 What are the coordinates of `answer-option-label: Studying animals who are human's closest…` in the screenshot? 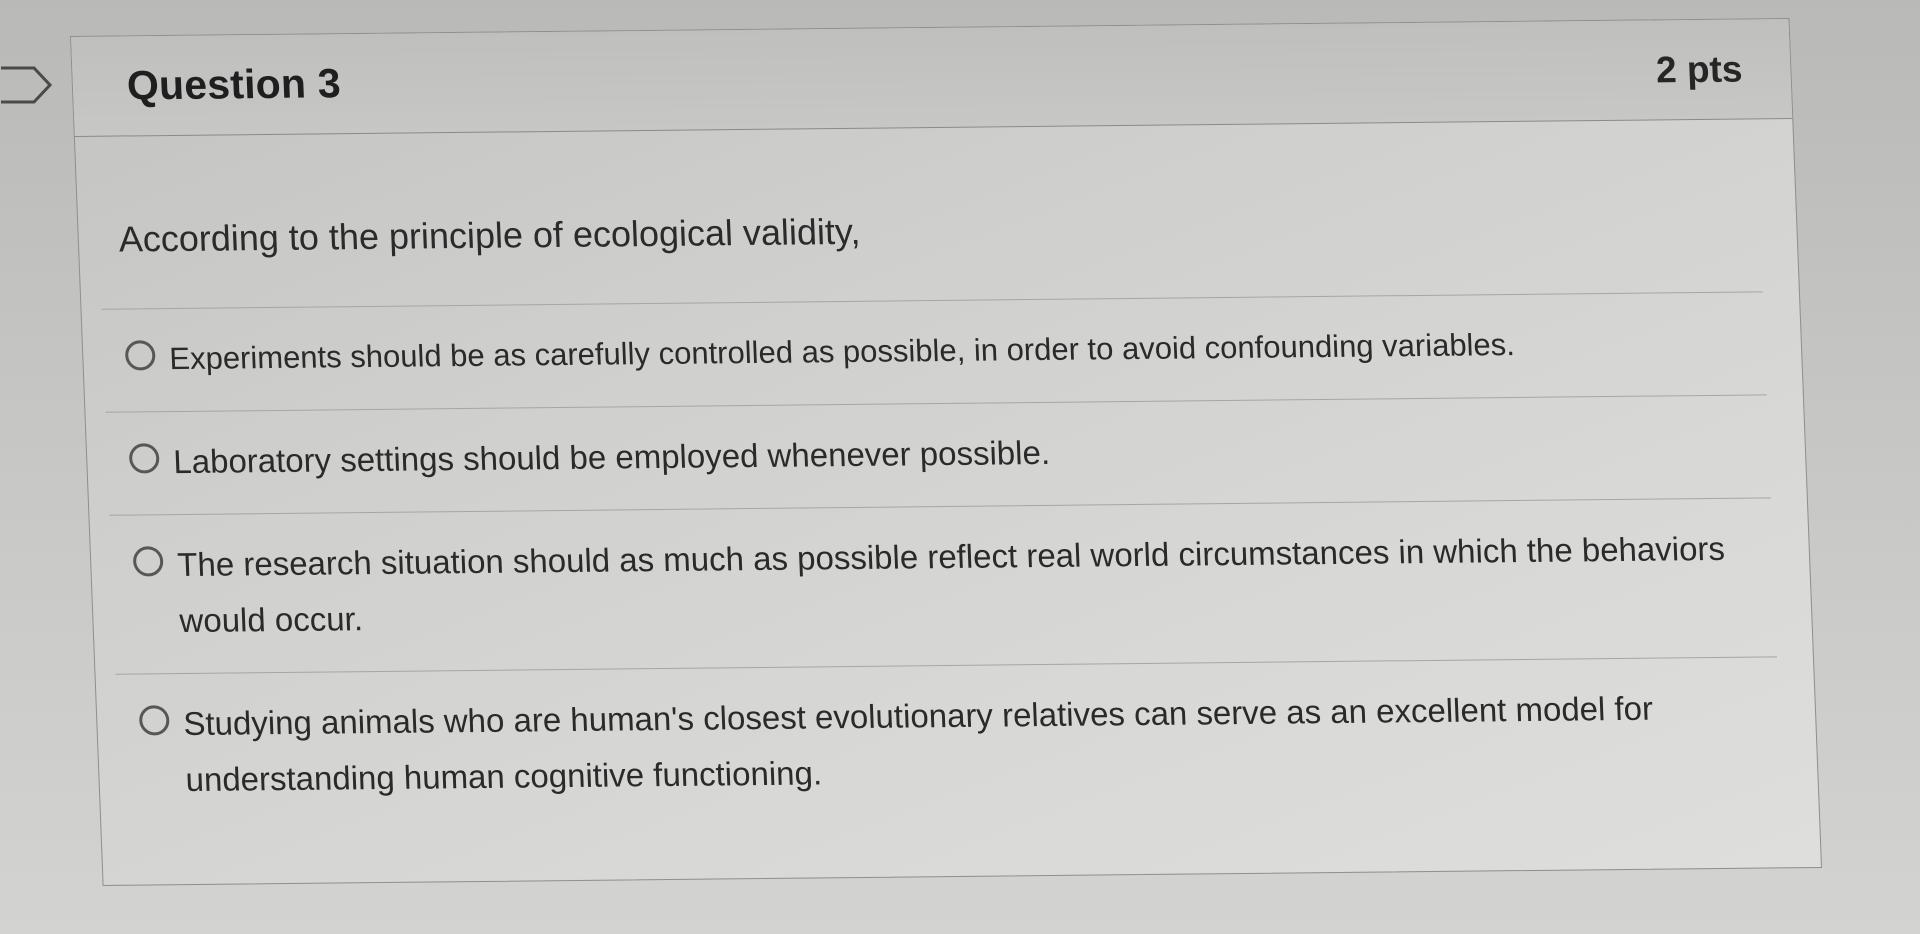 It's located at (918, 744).